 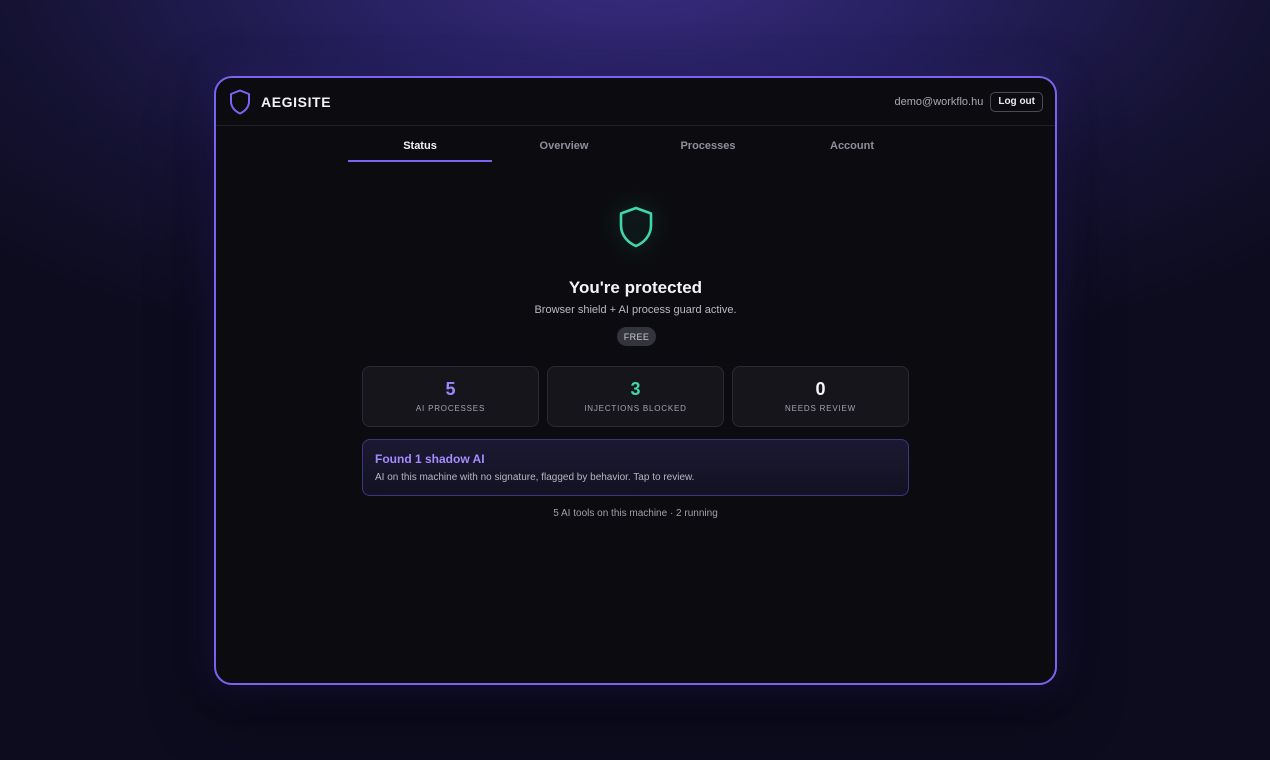 I want to click on stat-value: 3, so click(x=635, y=389).